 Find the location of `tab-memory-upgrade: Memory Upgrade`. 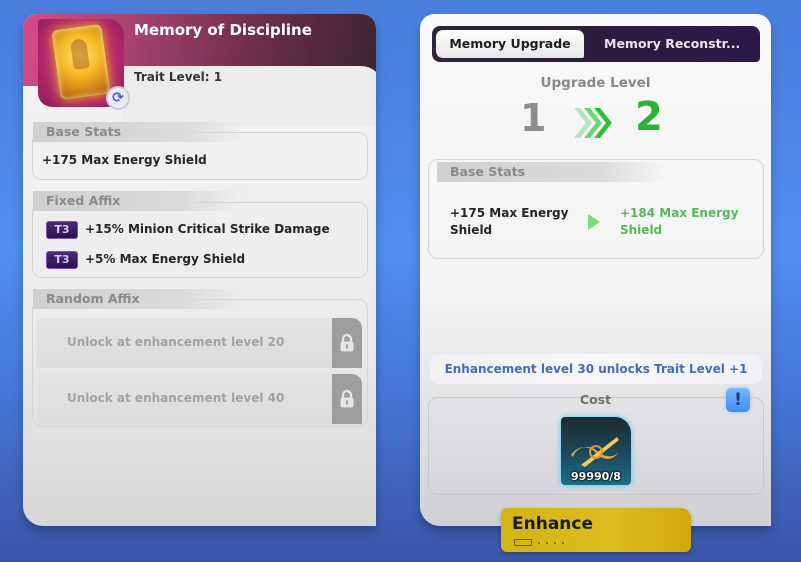

tab-memory-upgrade: Memory Upgrade is located at coordinates (510, 44).